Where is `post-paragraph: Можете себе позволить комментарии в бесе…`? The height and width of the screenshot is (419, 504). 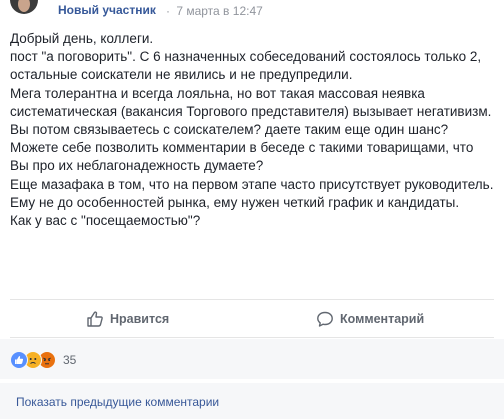 post-paragraph: Можете себе позволить комментарии в бесе… is located at coordinates (242, 157).